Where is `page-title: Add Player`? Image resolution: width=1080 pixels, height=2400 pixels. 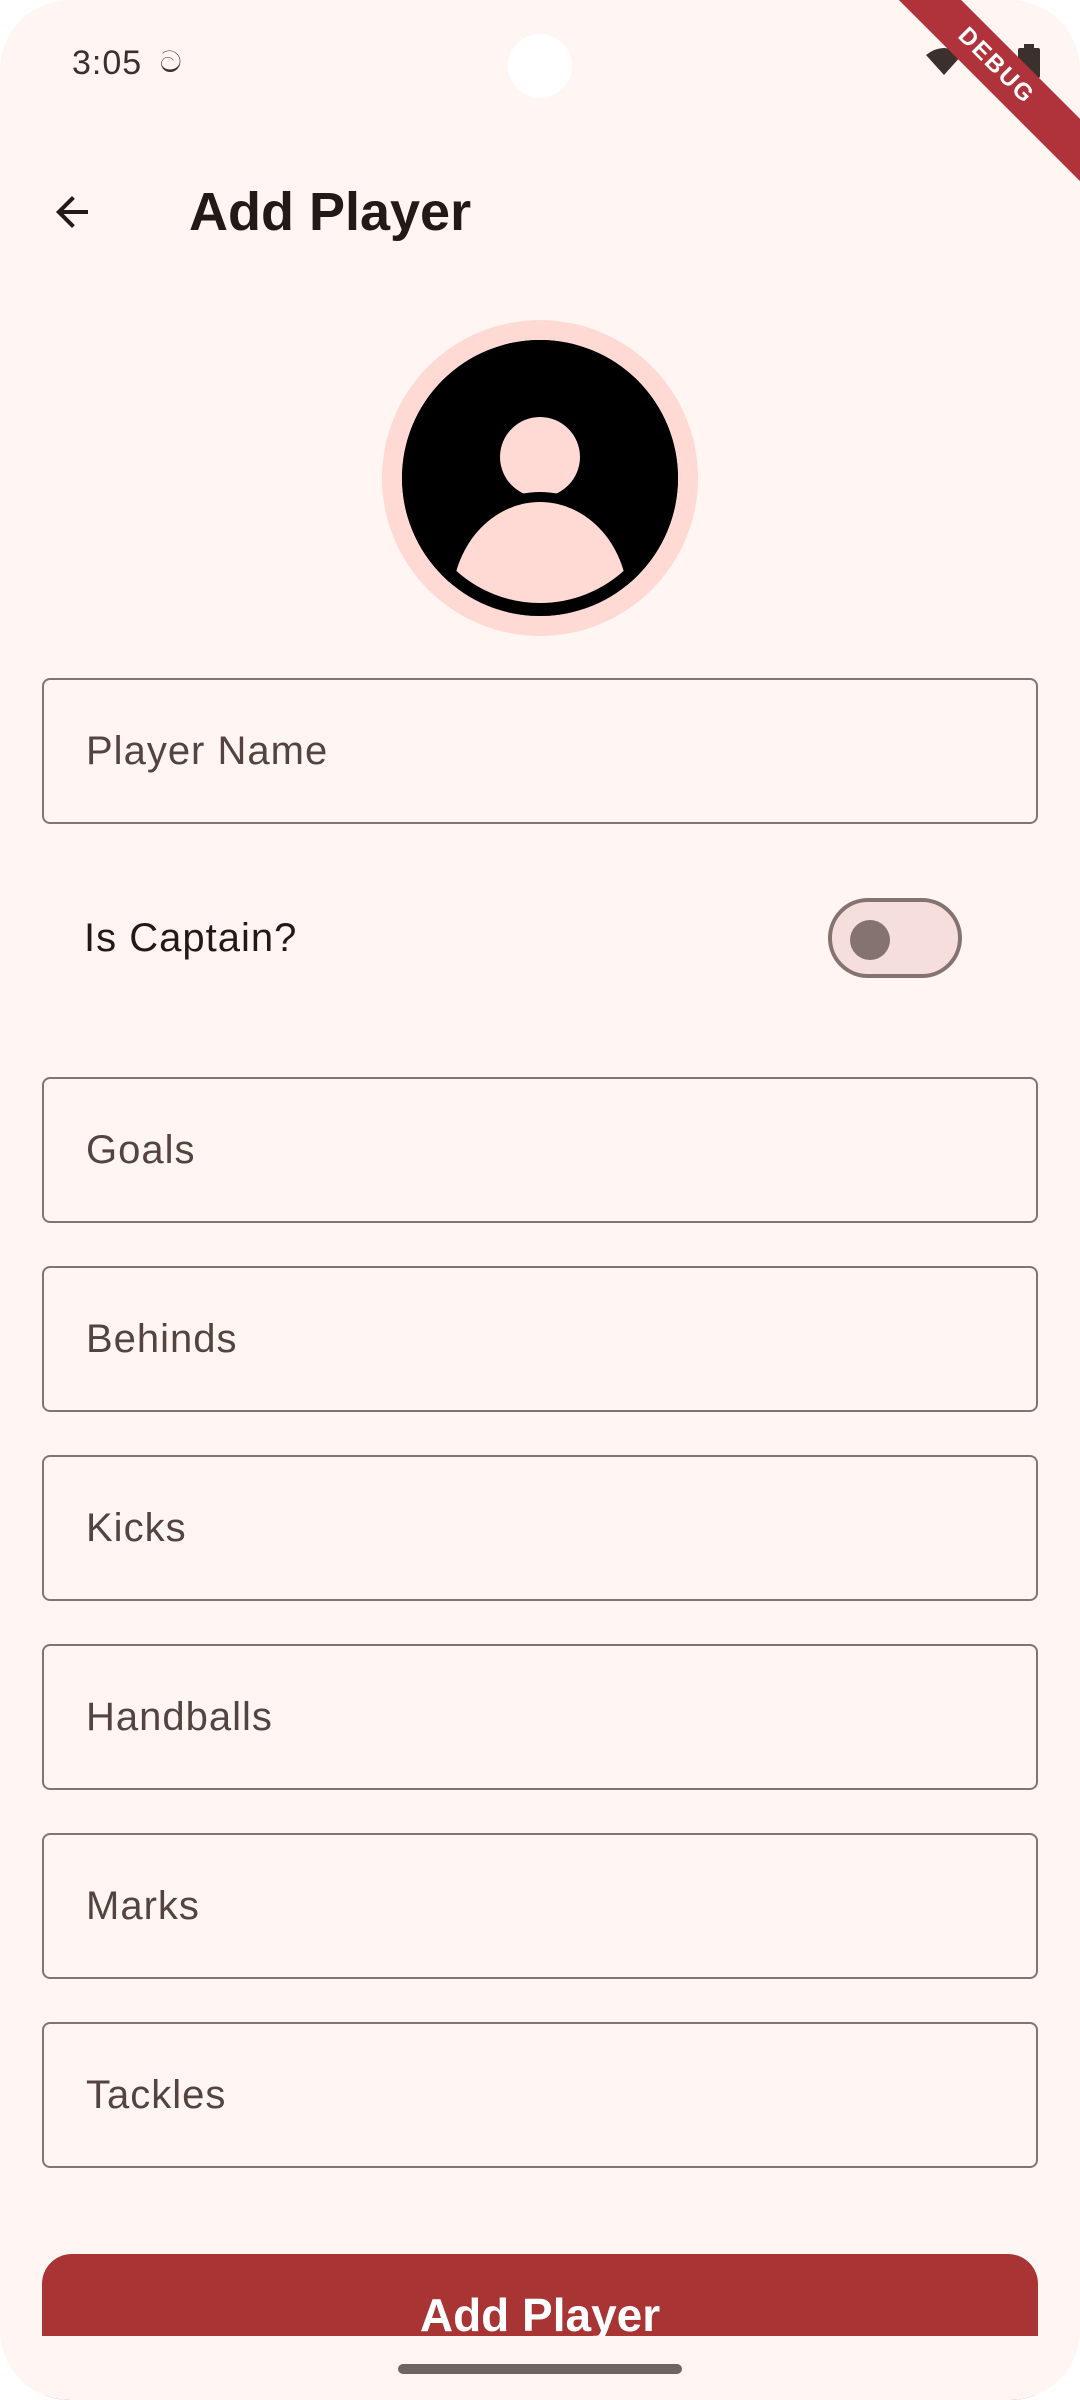
page-title: Add Player is located at coordinates (330, 212).